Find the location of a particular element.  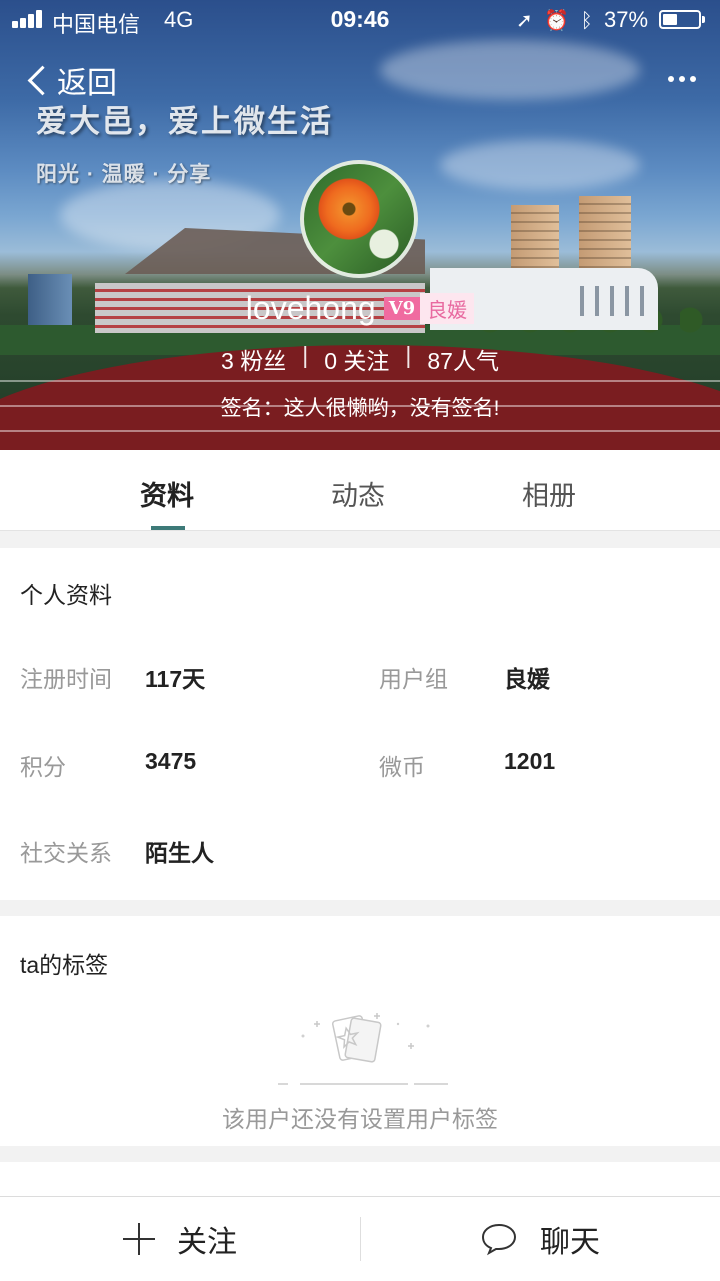

banner-slogan: 爱大邑，爱上微生活 is located at coordinates (184, 121).